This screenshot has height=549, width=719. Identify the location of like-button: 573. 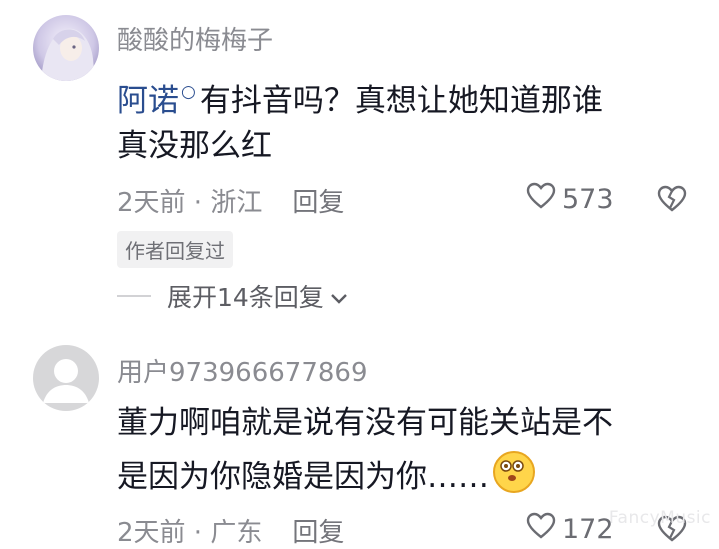
(570, 199).